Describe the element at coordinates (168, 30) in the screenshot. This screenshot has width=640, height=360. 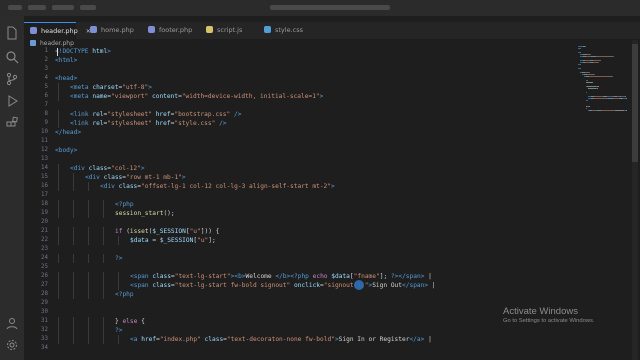
I see `tab-footer-php: footer.php` at that location.